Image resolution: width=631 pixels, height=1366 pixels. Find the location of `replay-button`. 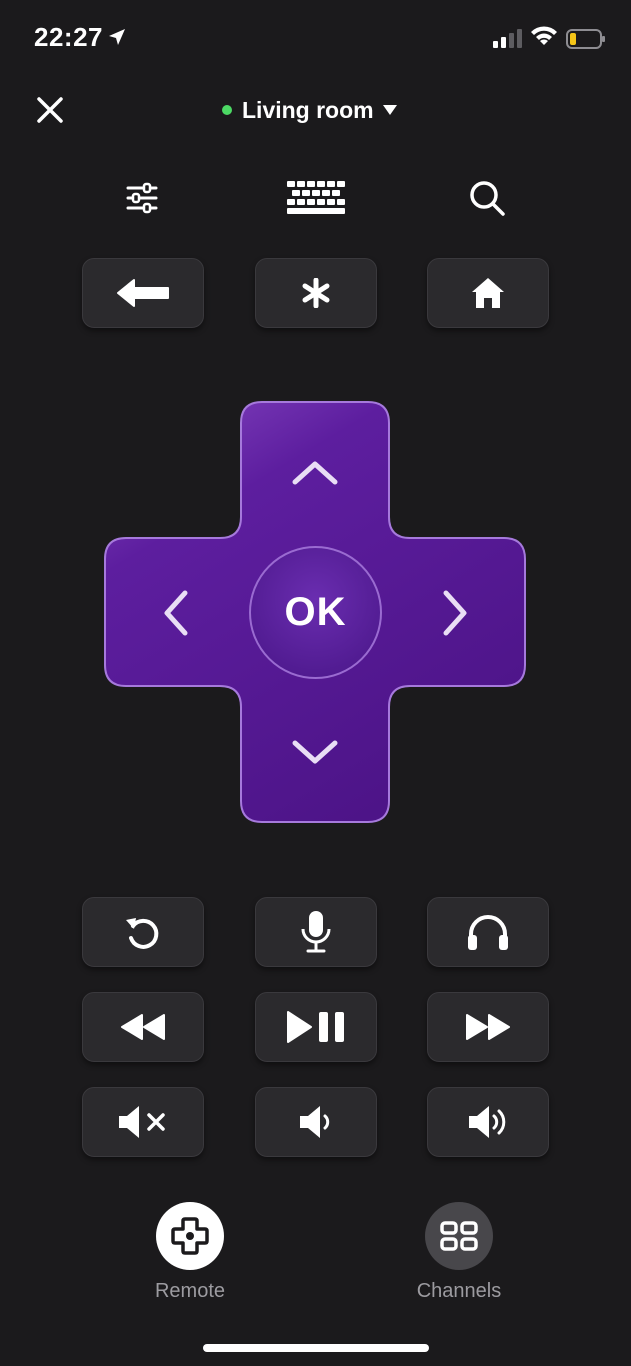

replay-button is located at coordinates (143, 932).